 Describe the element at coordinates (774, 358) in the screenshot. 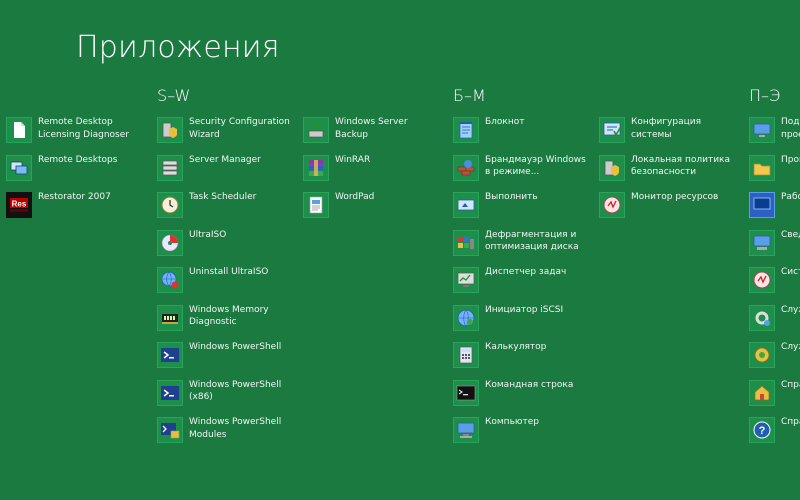

I see `app-component-services: Служ` at that location.